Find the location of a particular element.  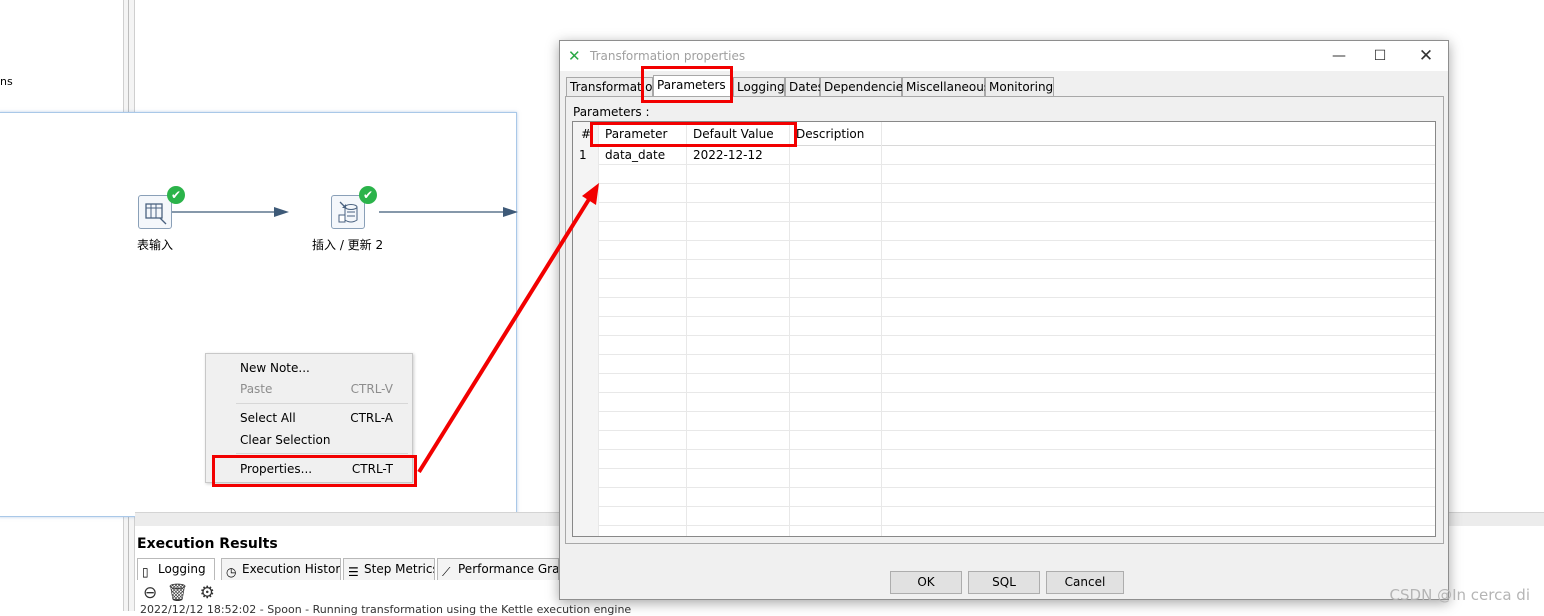

tab-label: Performance Graph is located at coordinates (508, 569).